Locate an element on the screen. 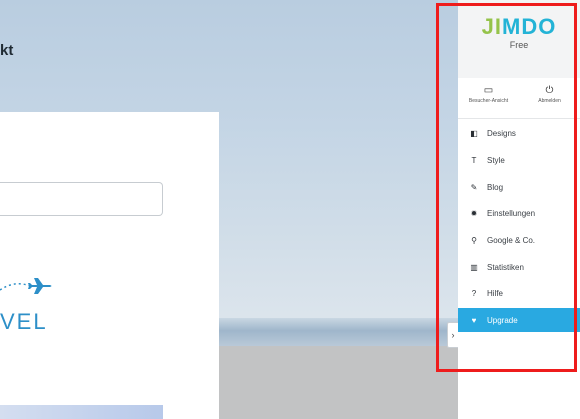 The height and width of the screenshot is (419, 580). sidebar-item-blog: ✎ Blog is located at coordinates (519, 187).